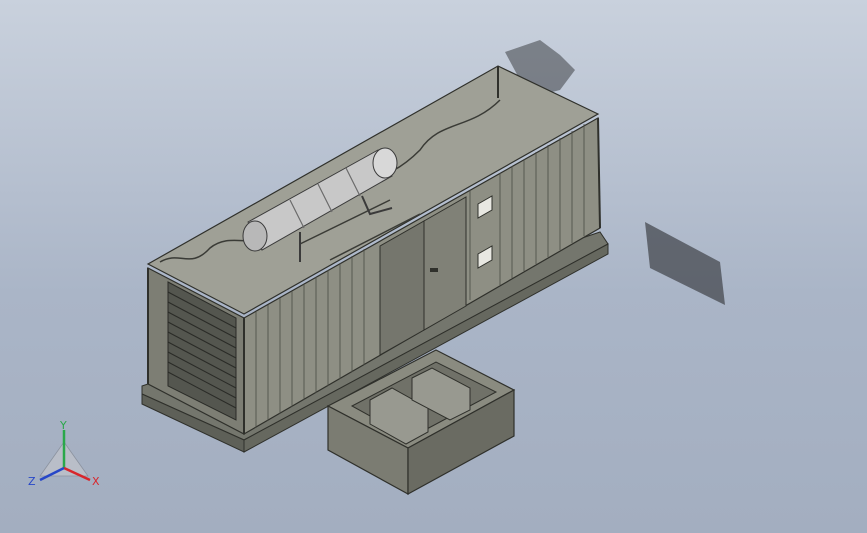  What do you see at coordinates (32, 481) in the screenshot?
I see `z-axis-label: Z` at bounding box center [32, 481].